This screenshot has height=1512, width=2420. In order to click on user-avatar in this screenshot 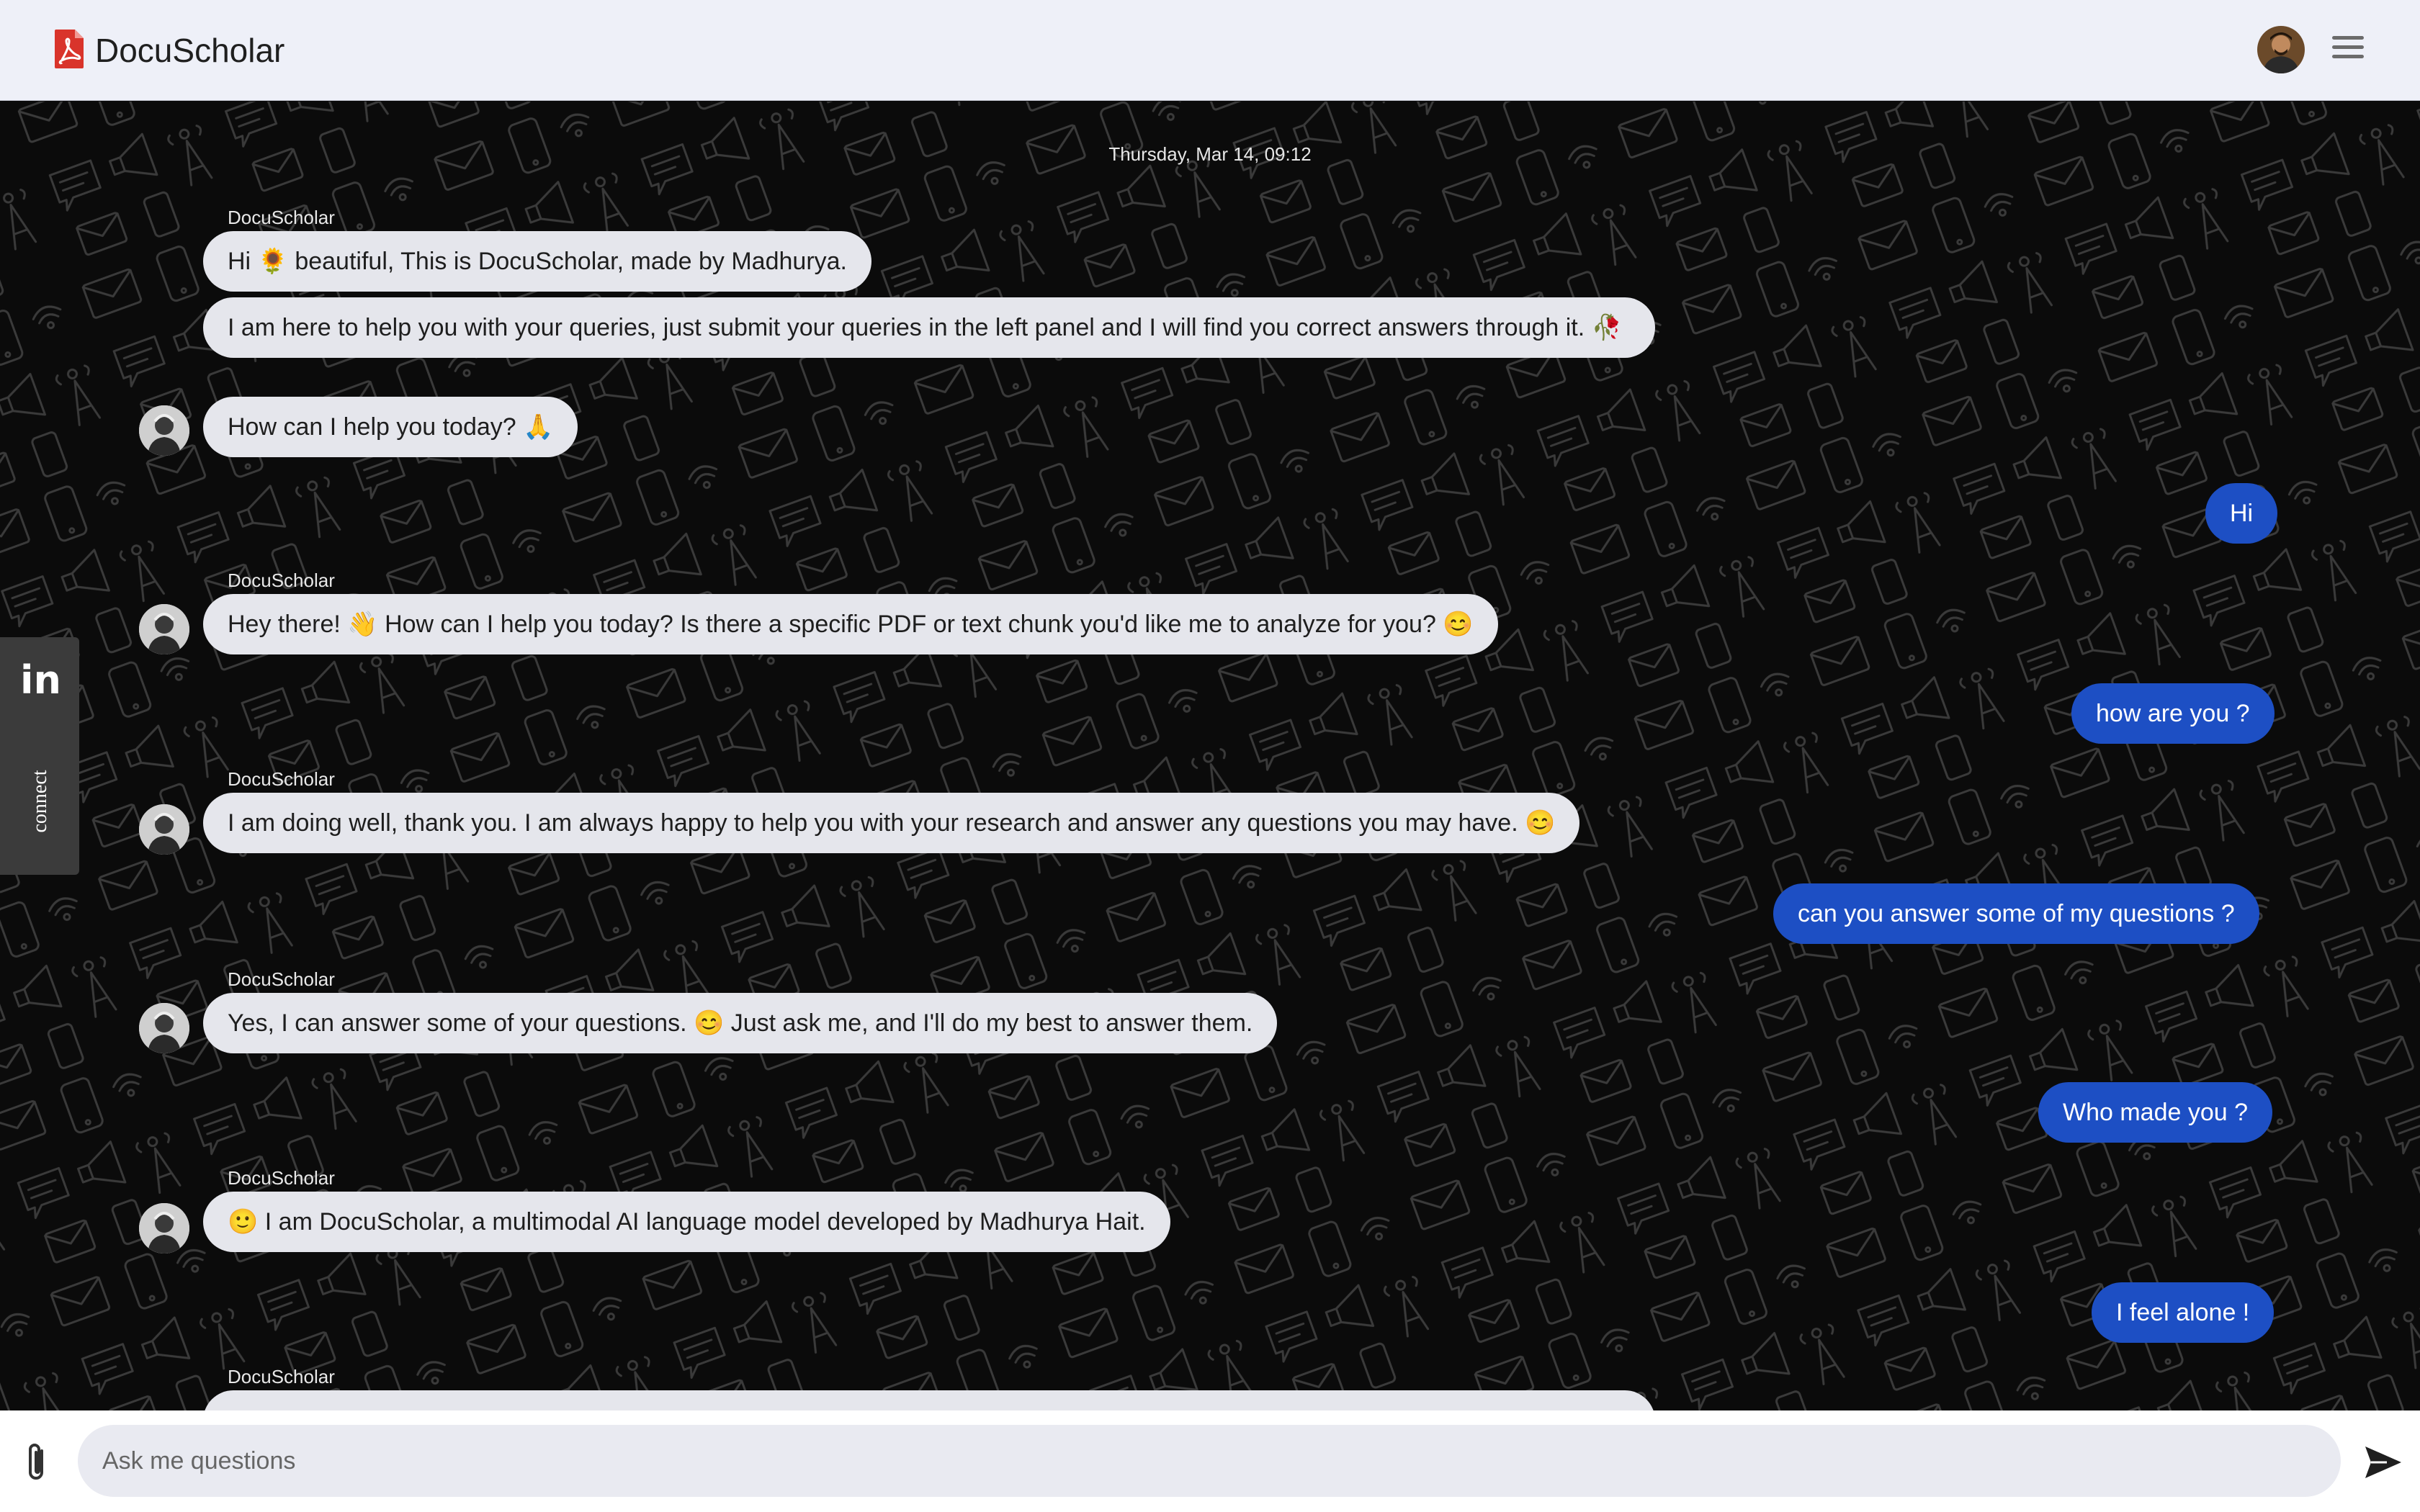, I will do `click(2281, 49)`.